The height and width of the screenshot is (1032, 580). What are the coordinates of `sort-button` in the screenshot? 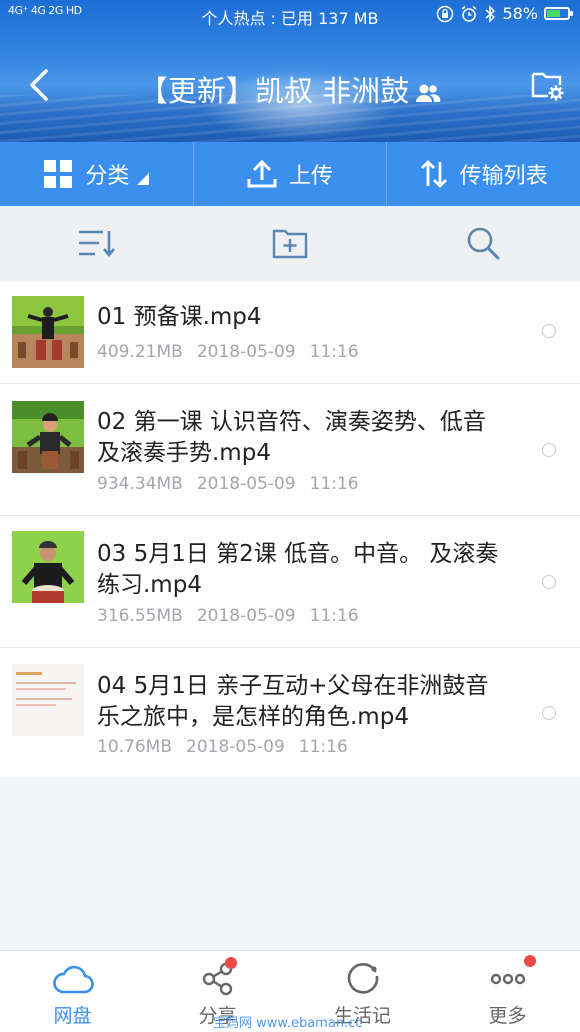 It's located at (96, 243).